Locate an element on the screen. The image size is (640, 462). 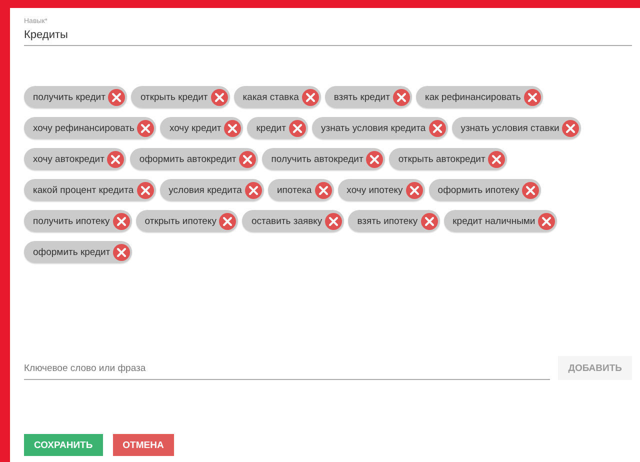
tag-chip: открыть кредит is located at coordinates (180, 97).